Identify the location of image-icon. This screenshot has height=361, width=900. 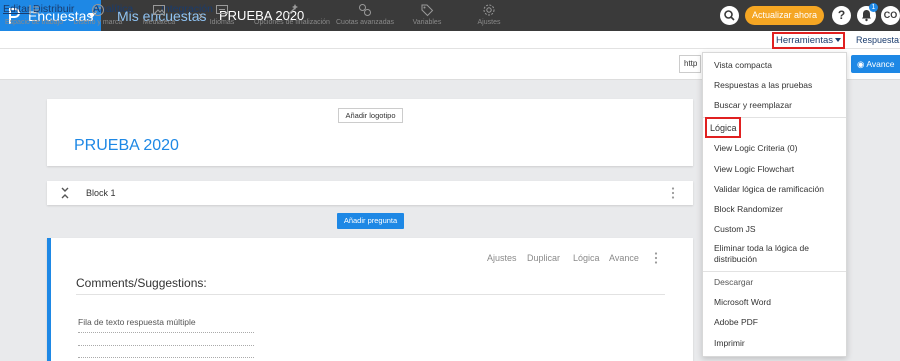
(159, 10).